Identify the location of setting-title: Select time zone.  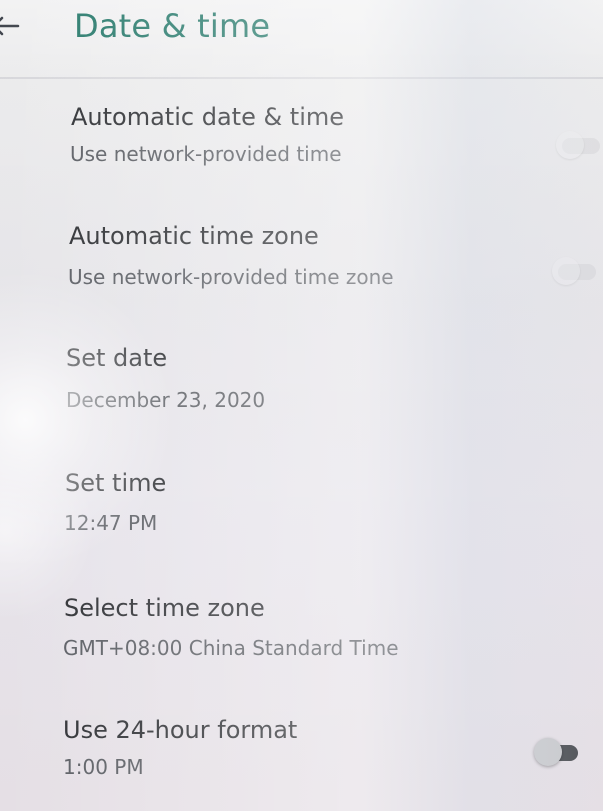
(164, 608).